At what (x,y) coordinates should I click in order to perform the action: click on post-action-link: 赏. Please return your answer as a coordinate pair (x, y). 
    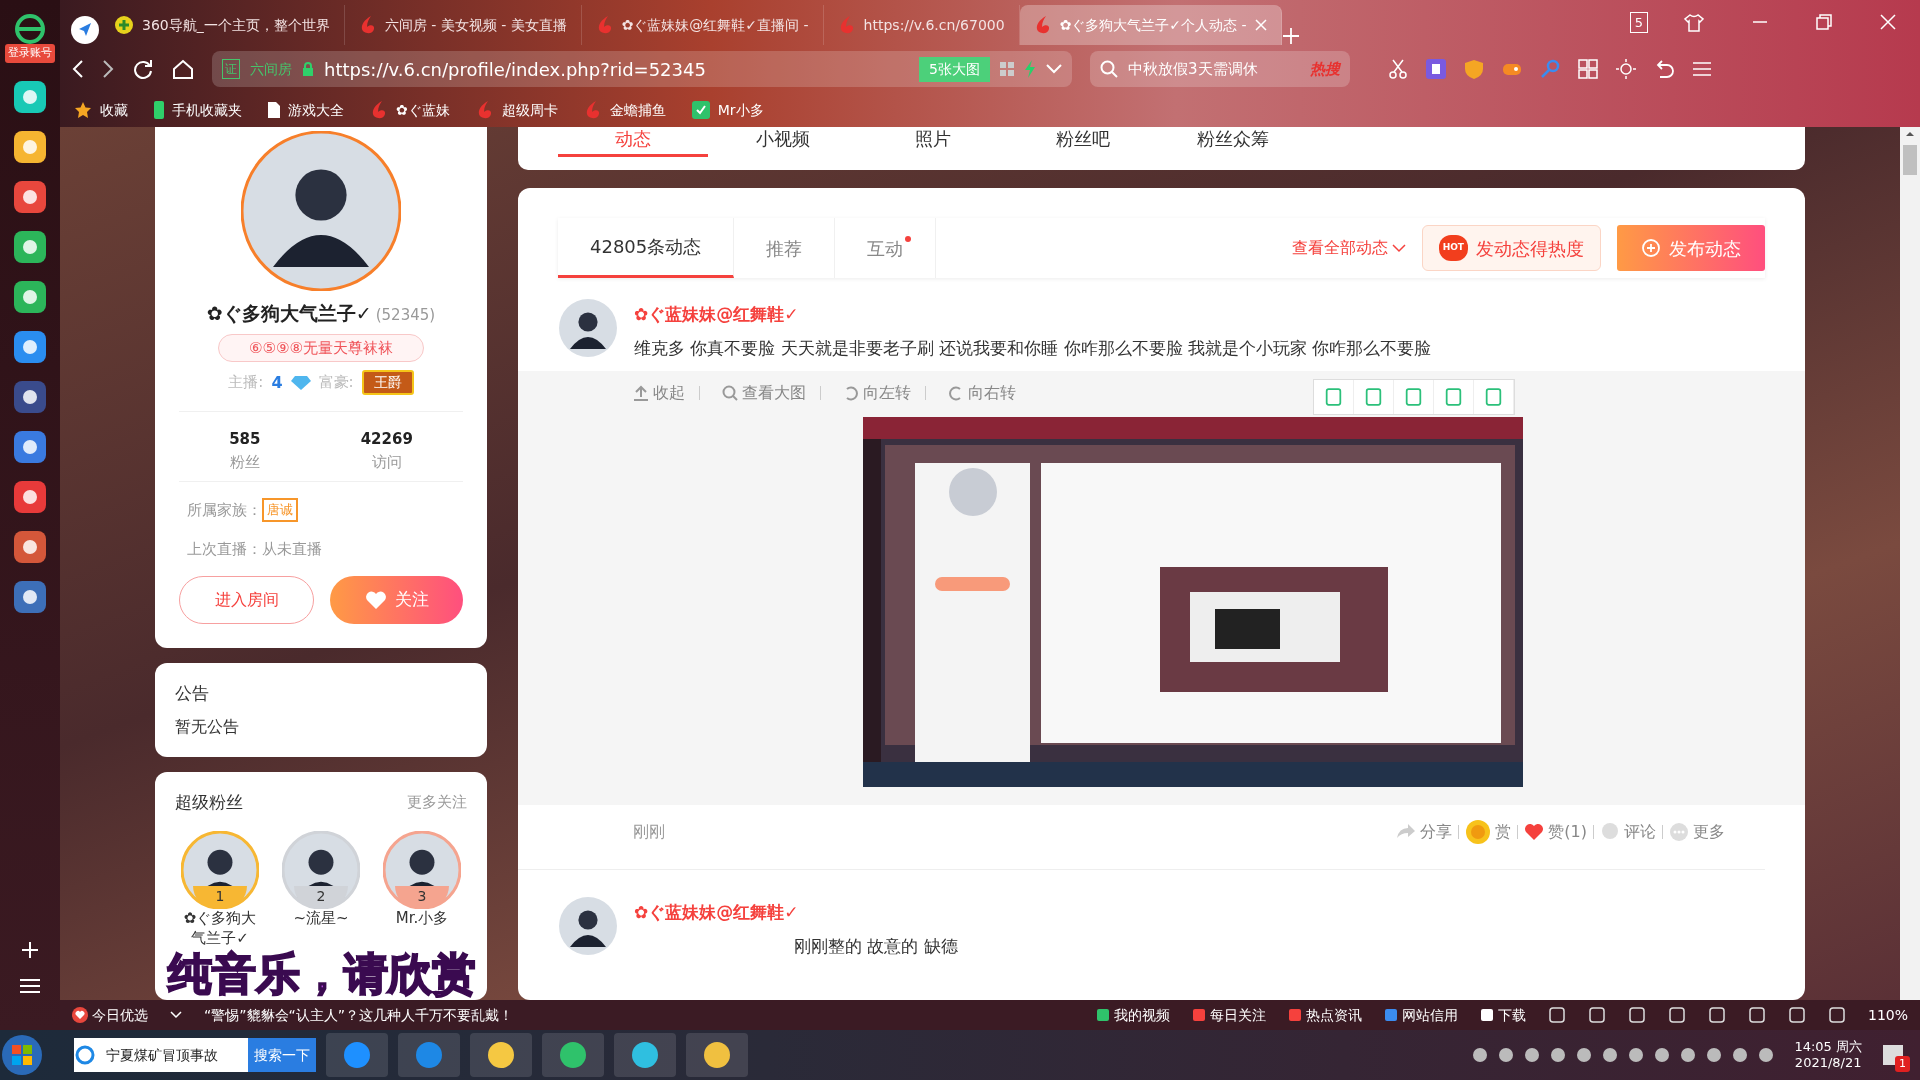
    Looking at the image, I should click on (1488, 832).